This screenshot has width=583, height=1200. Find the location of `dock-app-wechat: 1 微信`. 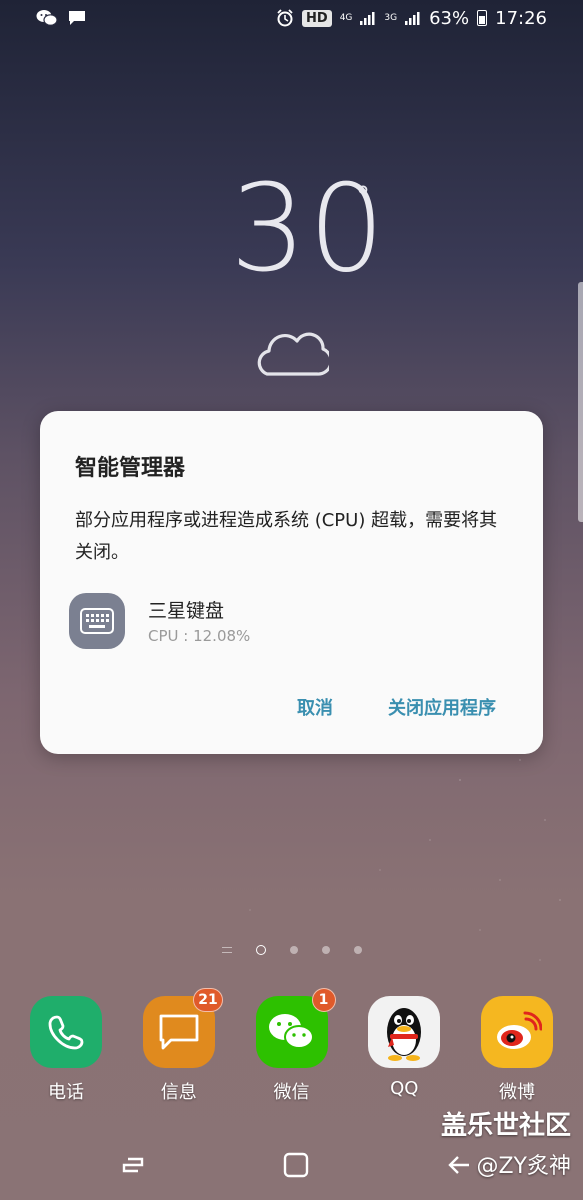

dock-app-wechat: 1 微信 is located at coordinates (295, 1046).